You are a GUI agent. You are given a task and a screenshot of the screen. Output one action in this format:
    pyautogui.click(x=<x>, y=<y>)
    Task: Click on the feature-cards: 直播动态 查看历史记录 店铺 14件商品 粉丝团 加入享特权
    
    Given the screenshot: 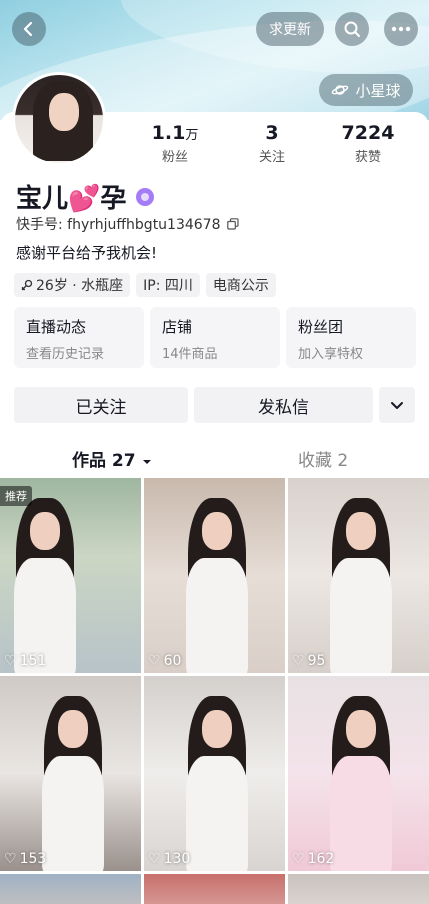 What is the action you would take?
    pyautogui.click(x=215, y=337)
    